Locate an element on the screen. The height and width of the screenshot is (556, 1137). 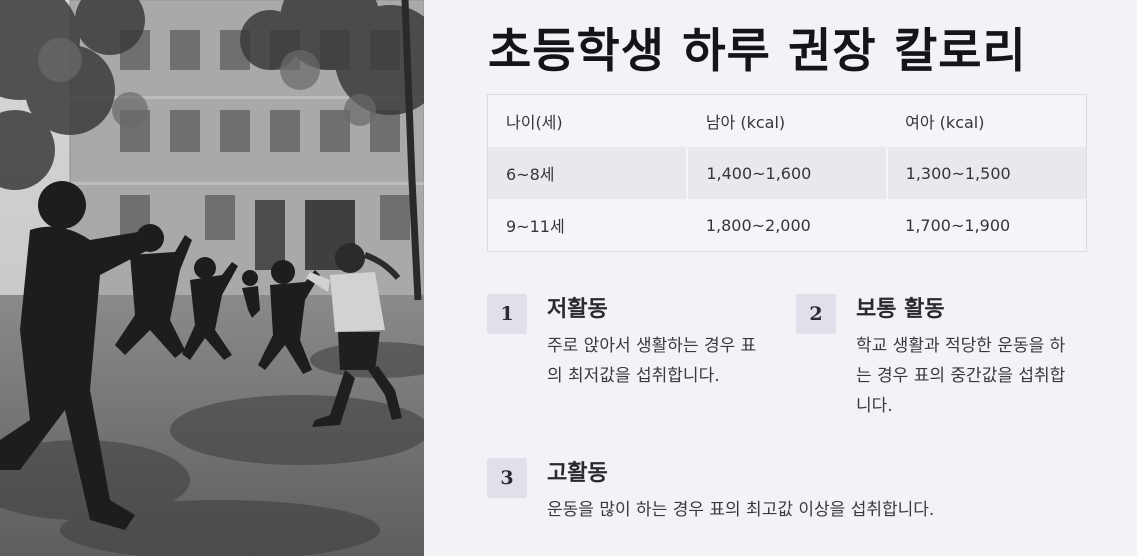
table-cell-girls: 1,300~1,500 is located at coordinates (985, 173).